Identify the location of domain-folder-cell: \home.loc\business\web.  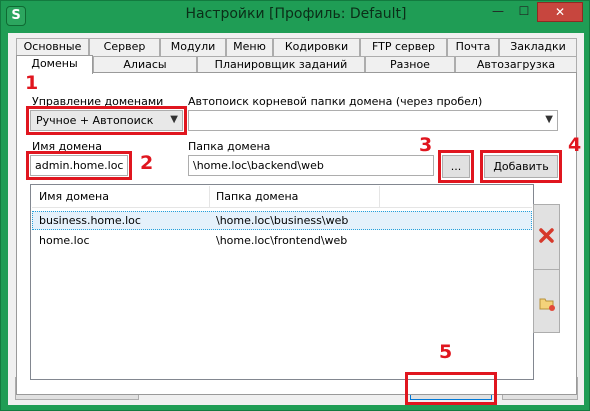
(282, 220).